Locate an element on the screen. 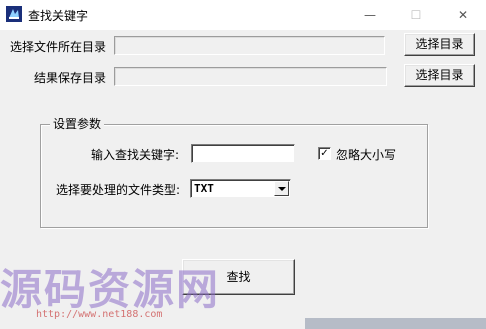 Image resolution: width=486 pixels, height=329 pixels. checkmark-icon: ✓ is located at coordinates (324, 153).